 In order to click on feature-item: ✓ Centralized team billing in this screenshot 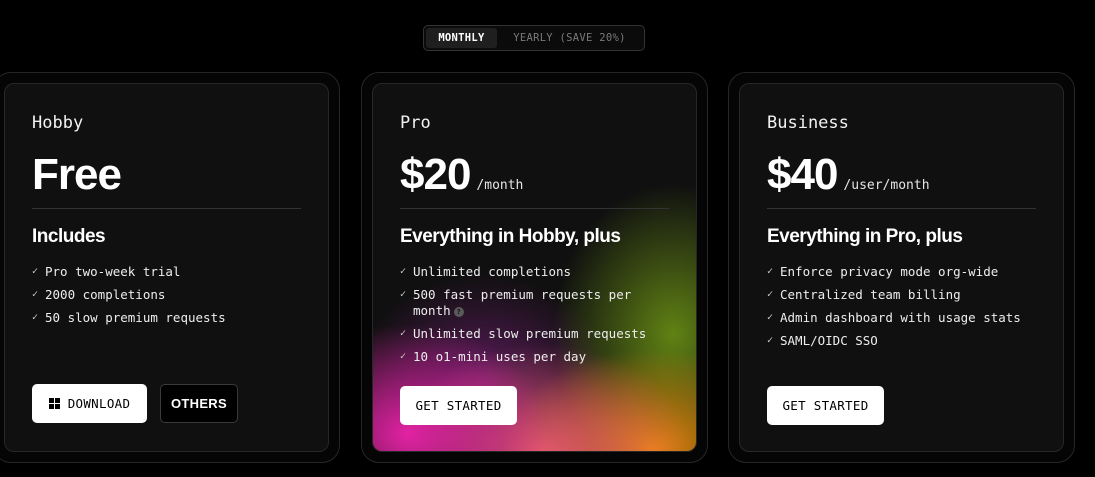, I will do `click(864, 294)`.